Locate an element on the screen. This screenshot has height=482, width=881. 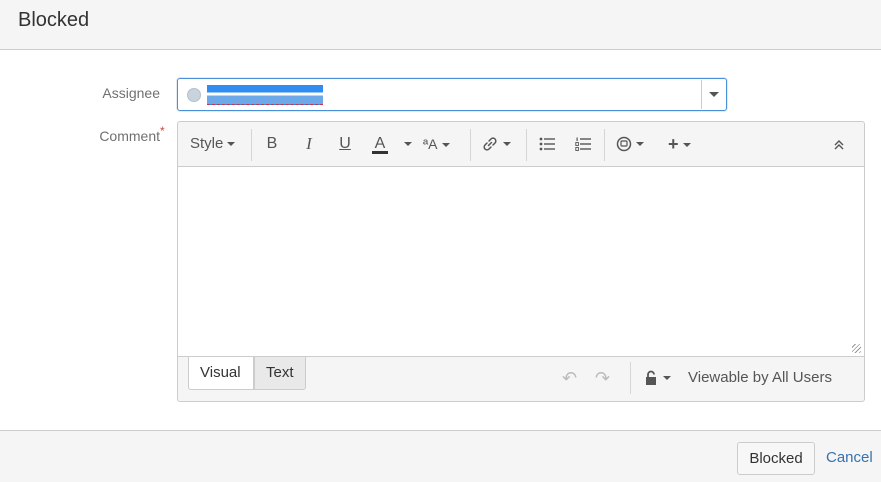
collapse-toolbar-button is located at coordinates (839, 144).